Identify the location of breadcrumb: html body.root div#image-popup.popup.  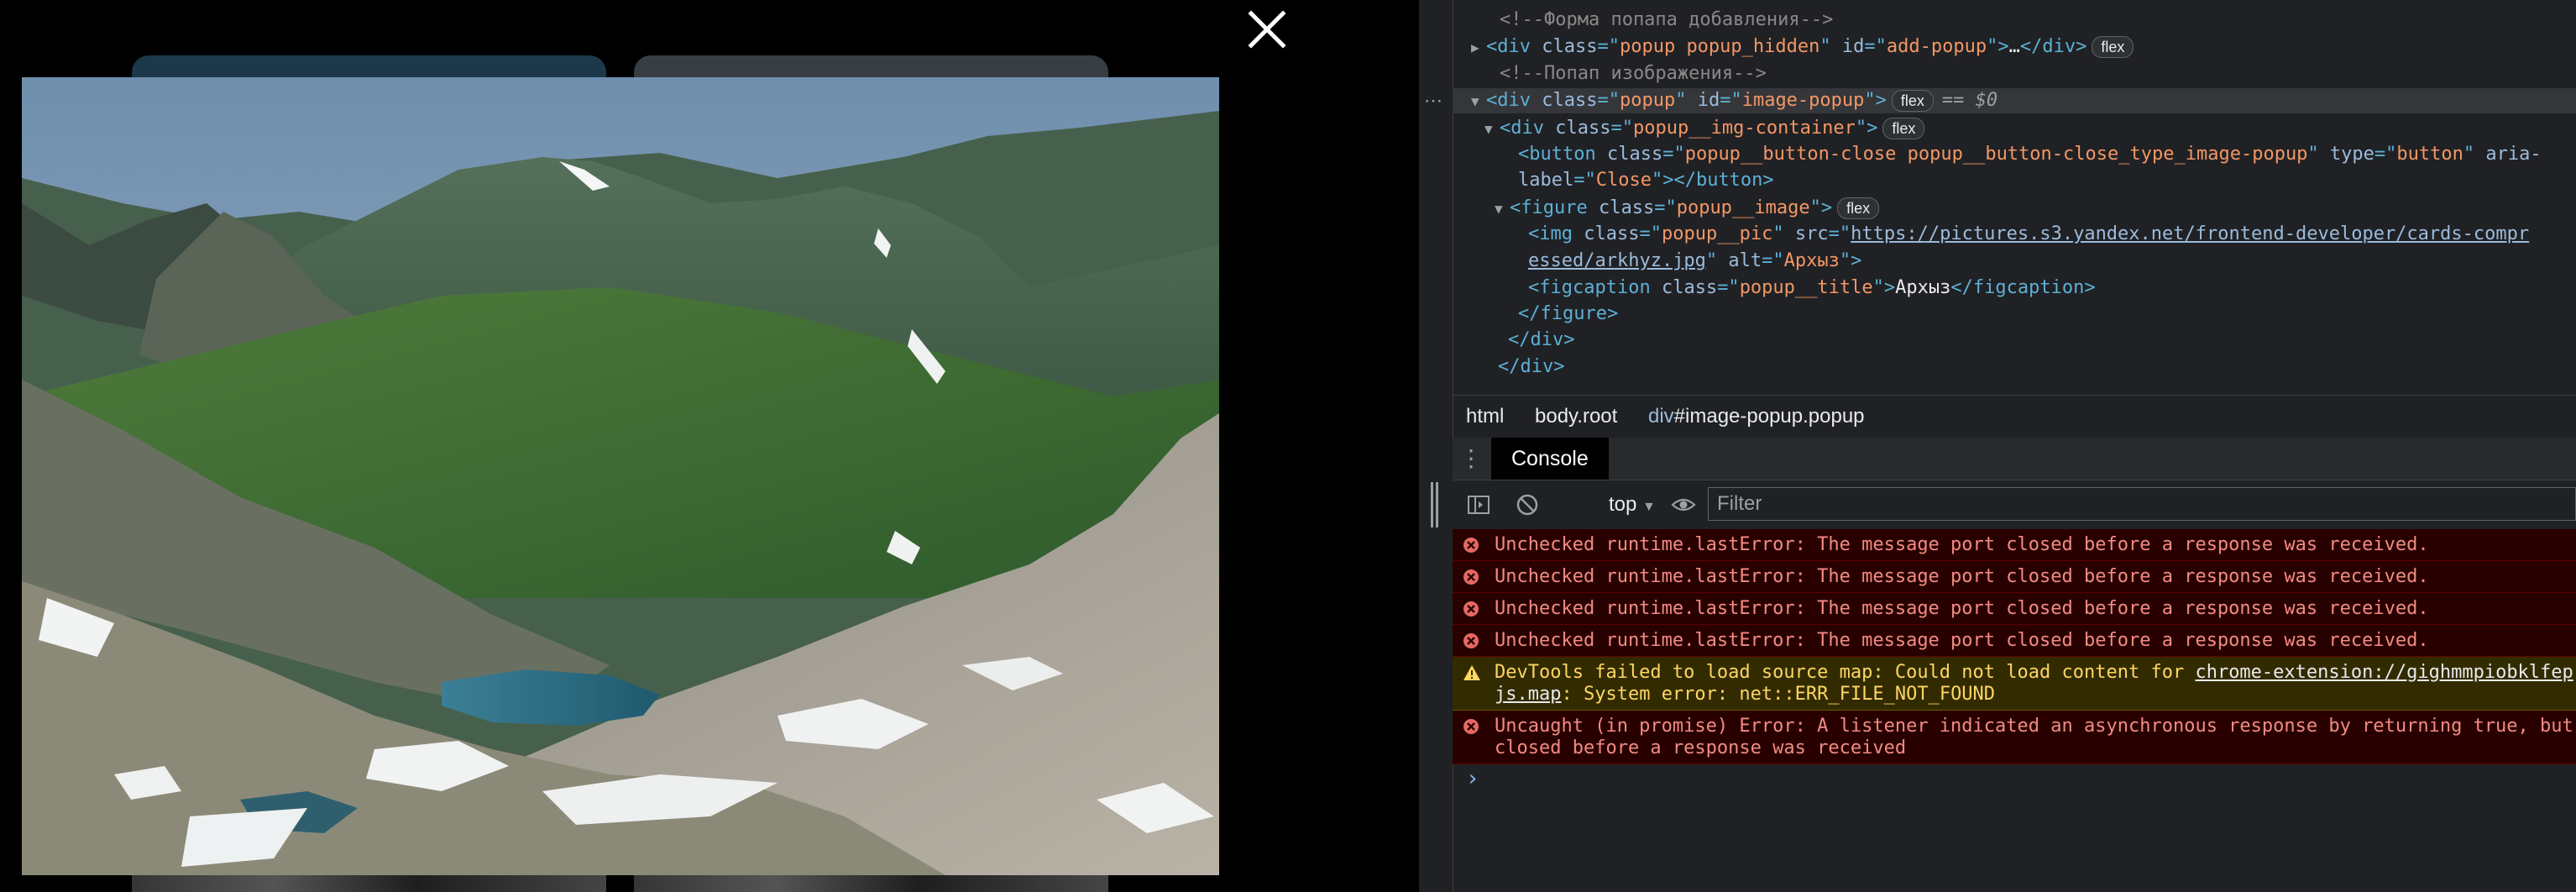
(2015, 416).